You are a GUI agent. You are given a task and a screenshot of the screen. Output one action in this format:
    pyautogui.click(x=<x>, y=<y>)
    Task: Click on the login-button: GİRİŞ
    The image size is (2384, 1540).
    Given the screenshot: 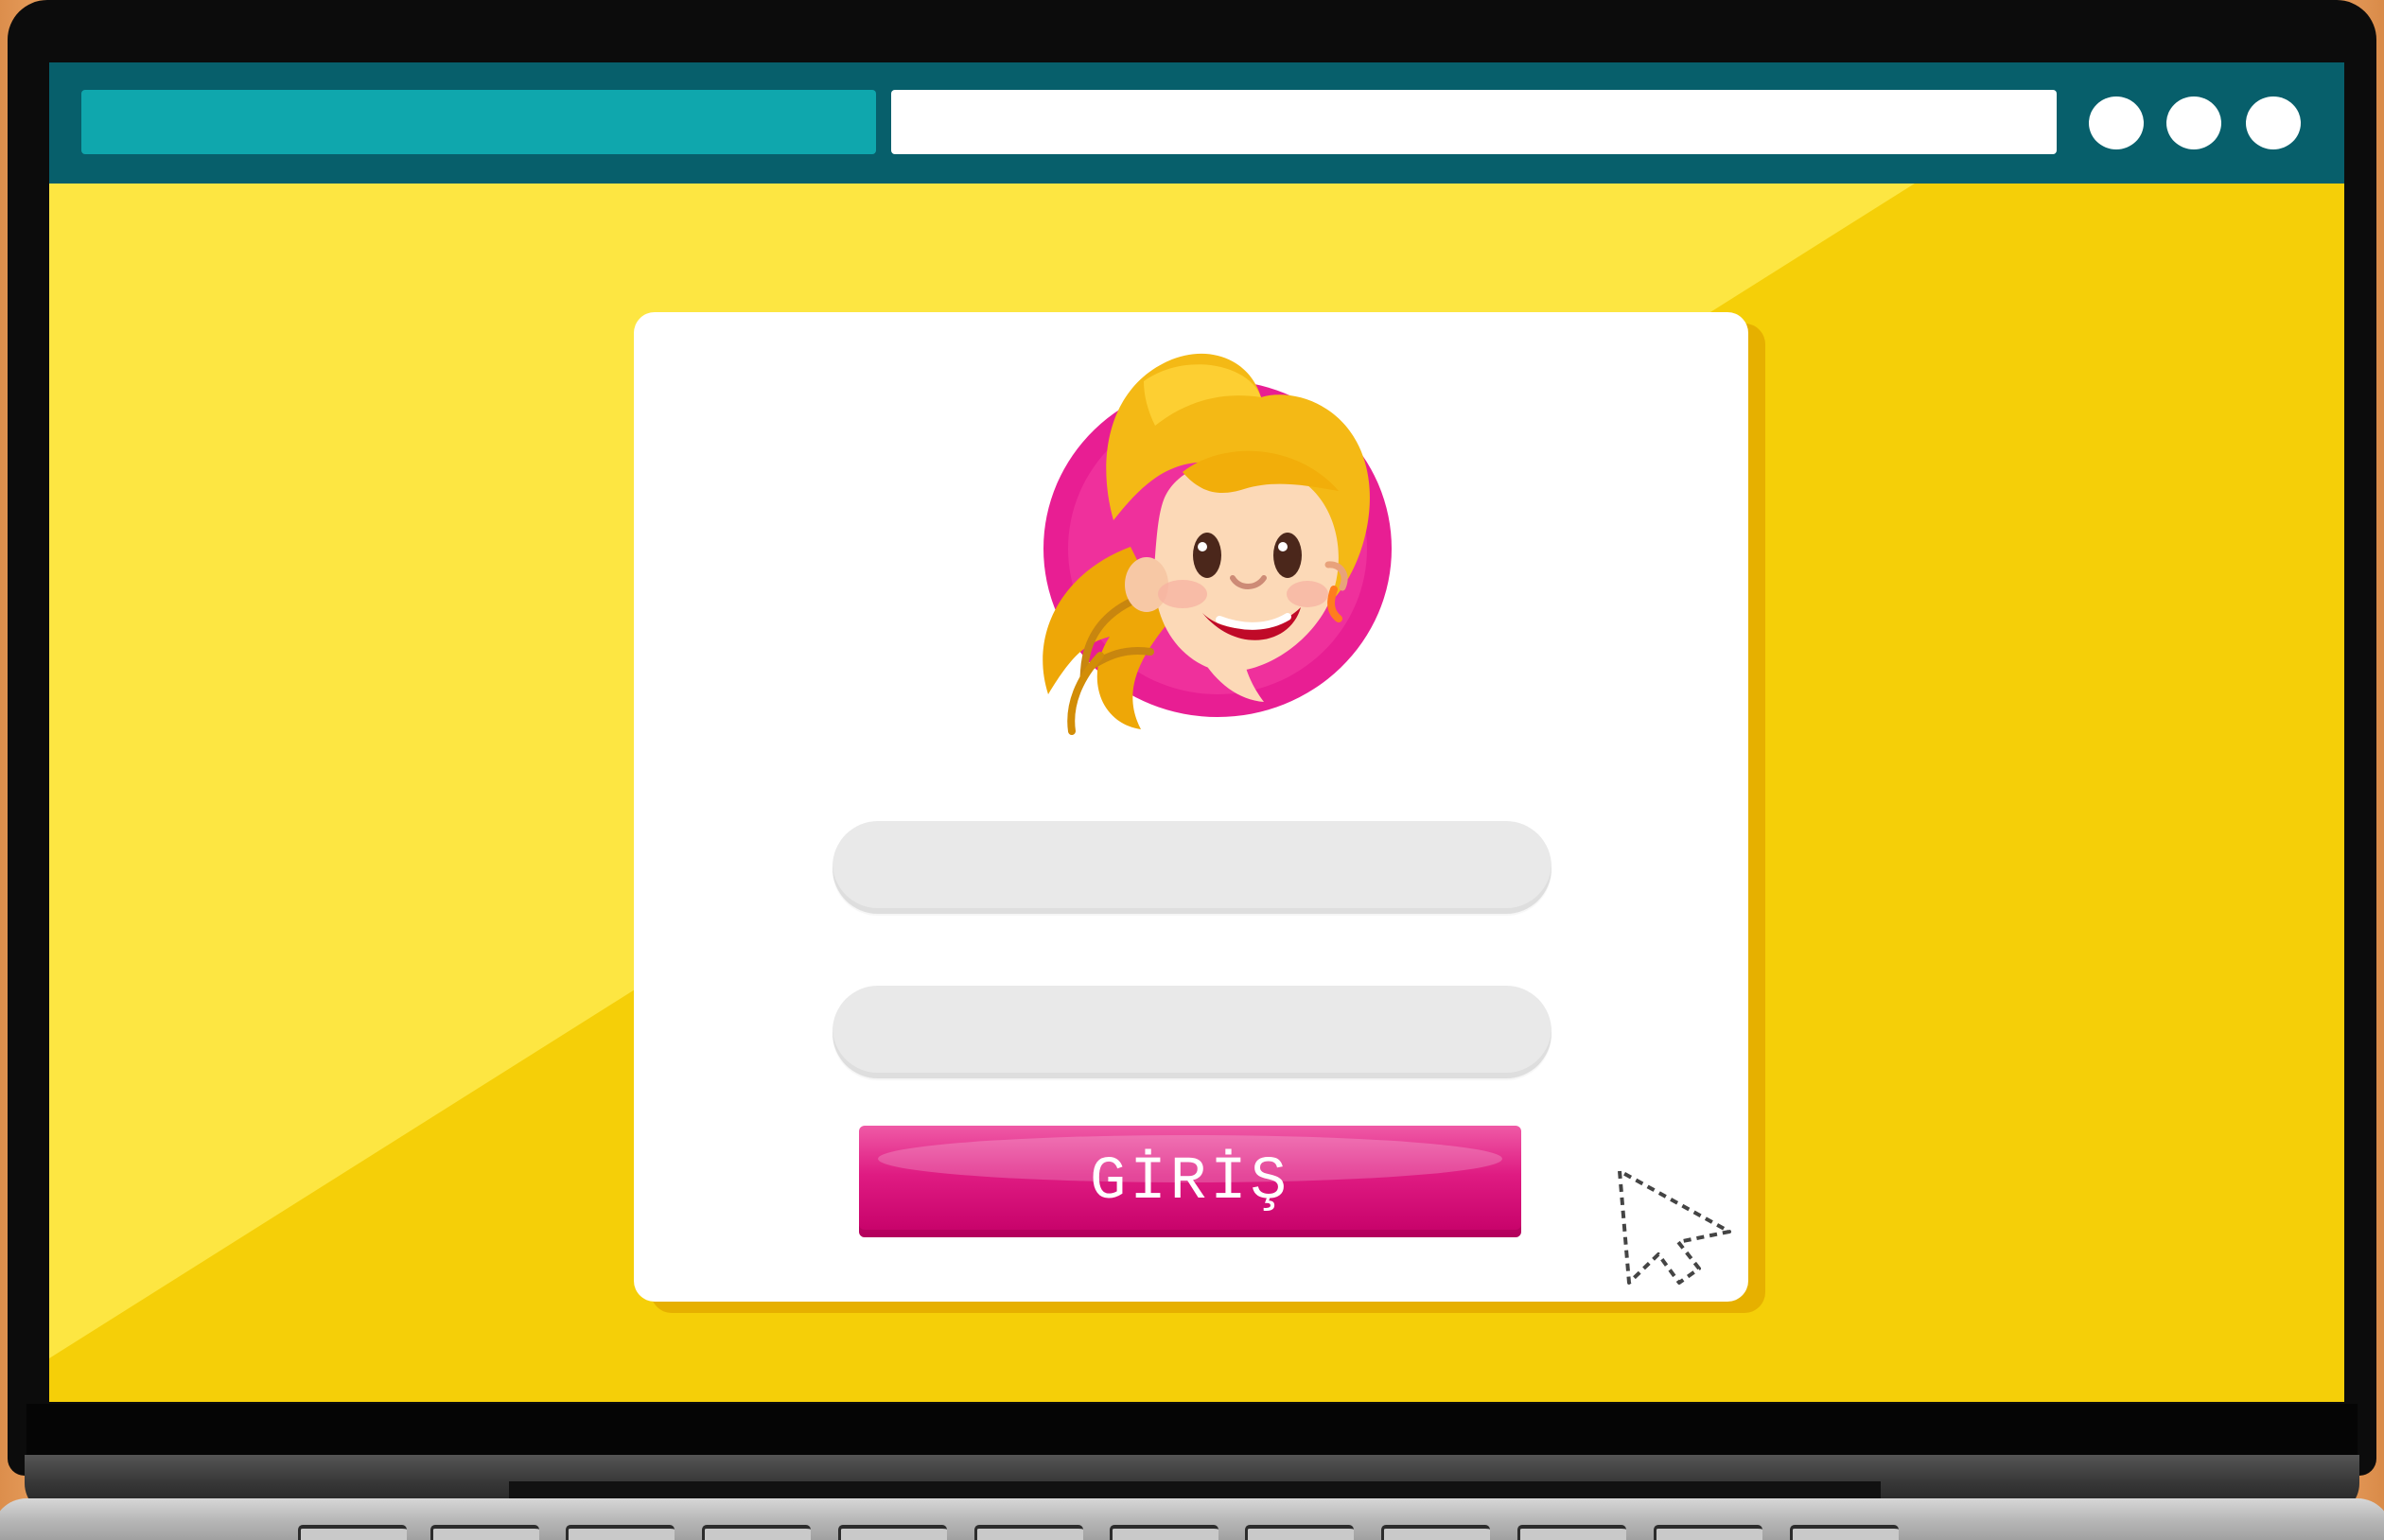 What is the action you would take?
    pyautogui.click(x=1190, y=1181)
    